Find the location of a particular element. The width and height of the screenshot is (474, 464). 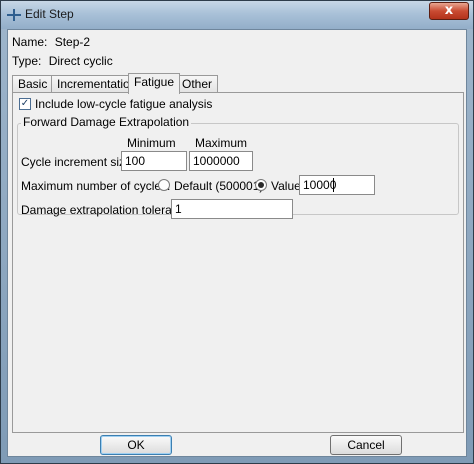

cycle-increment-min-field is located at coordinates (154, 161).